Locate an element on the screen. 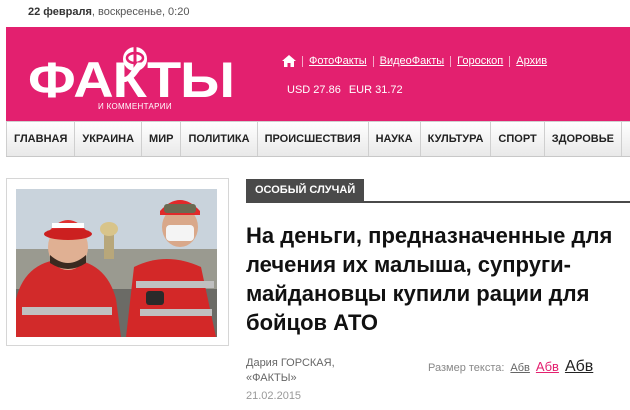  top-link-archive: Архив is located at coordinates (531, 61).